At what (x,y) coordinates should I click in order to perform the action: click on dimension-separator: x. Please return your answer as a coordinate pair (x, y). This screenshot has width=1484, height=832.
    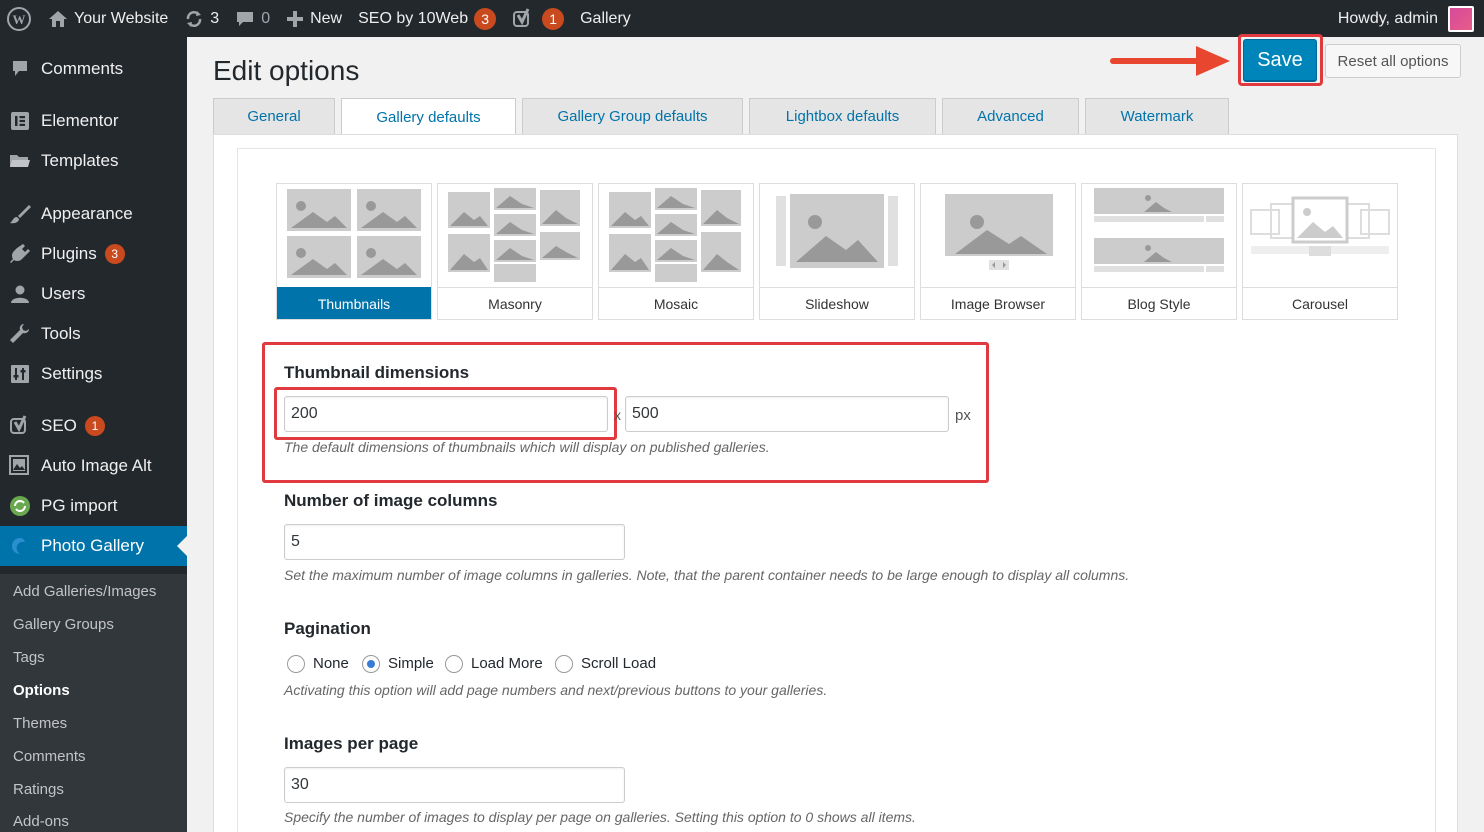
    Looking at the image, I should click on (617, 415).